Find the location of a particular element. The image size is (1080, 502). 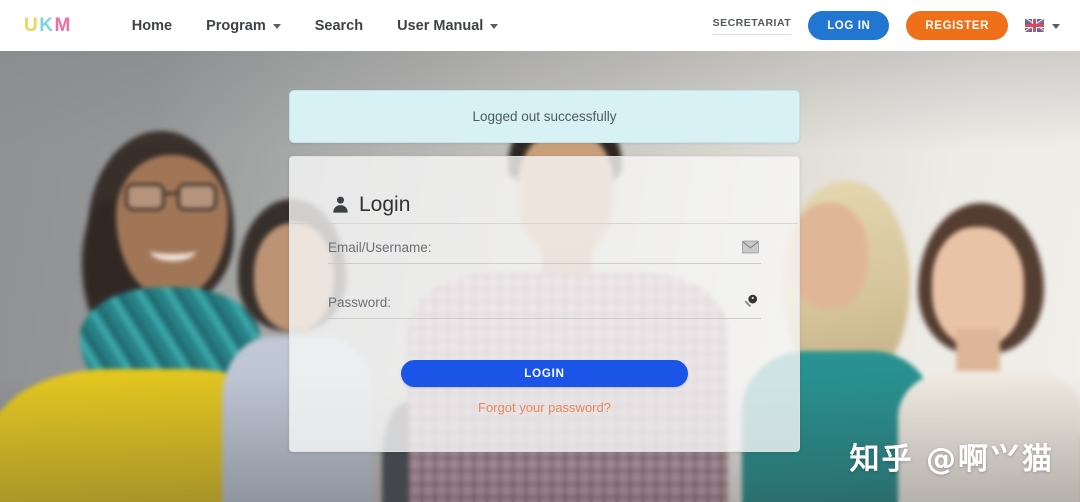

nav-item-home: Home is located at coordinates (152, 26).